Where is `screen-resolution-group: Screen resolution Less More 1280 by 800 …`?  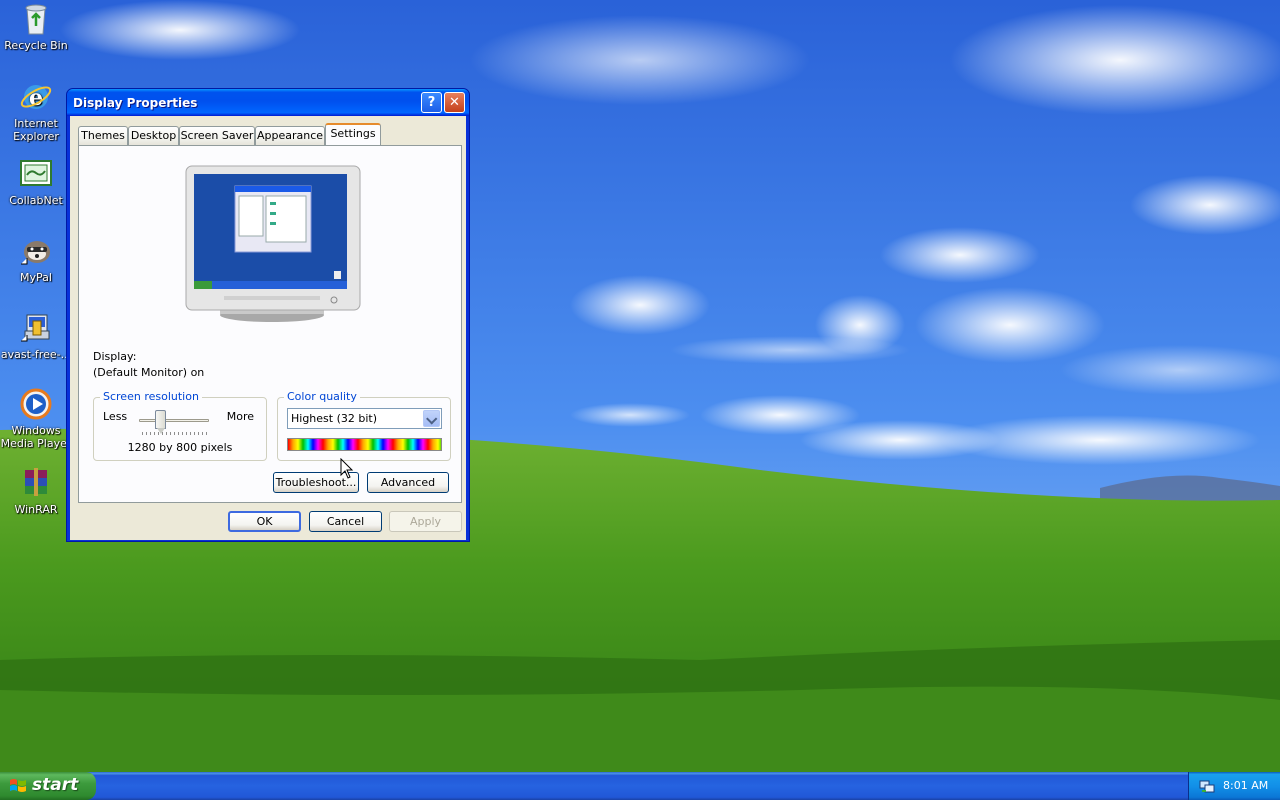
screen-resolution-group: Screen resolution Less More 1280 by 800 … is located at coordinates (180, 425).